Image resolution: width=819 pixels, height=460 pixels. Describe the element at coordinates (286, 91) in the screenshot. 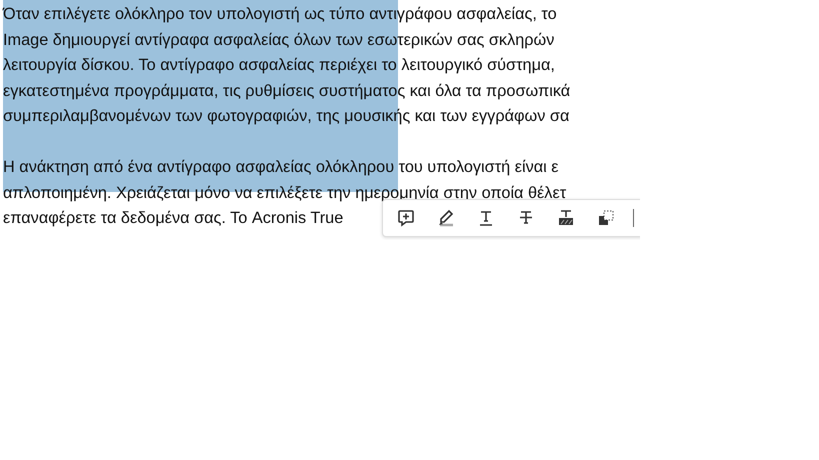

I see `text-line: εγκατεστημένα προγράμματα, τις ρυθμίσεις συστήματος και όλα τα προσωπικά` at that location.